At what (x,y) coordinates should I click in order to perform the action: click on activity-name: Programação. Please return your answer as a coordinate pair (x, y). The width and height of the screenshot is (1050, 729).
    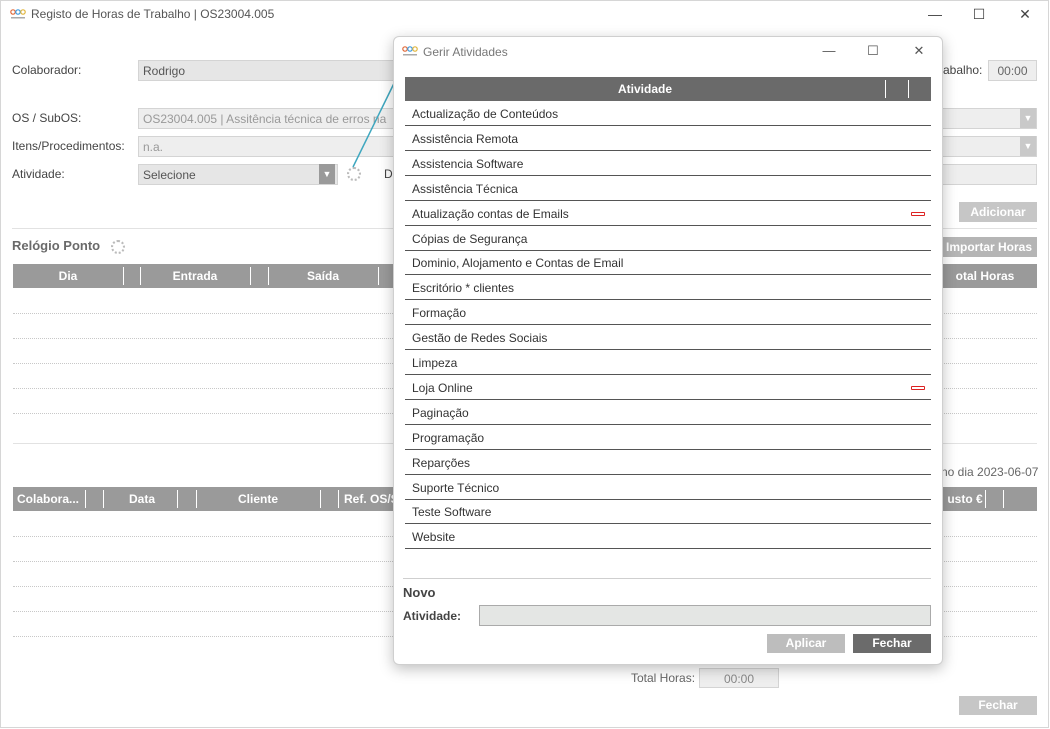
    Looking at the image, I should click on (448, 437).